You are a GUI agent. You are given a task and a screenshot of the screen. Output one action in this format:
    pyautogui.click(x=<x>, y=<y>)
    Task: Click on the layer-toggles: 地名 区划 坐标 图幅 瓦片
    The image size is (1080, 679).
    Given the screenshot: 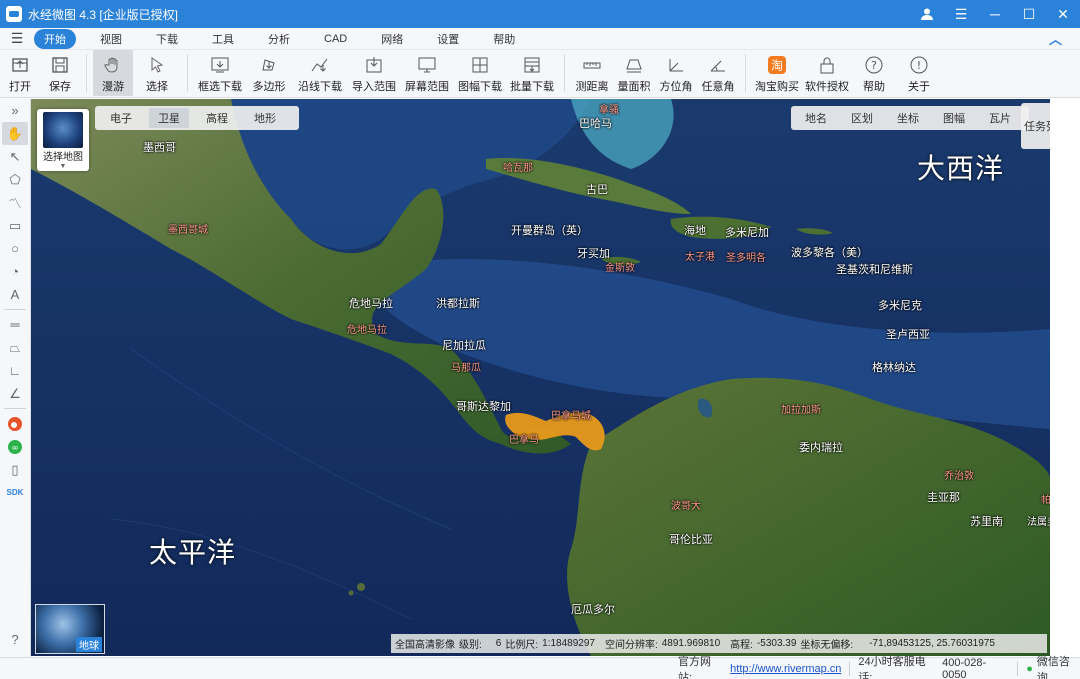 What is the action you would take?
    pyautogui.click(x=910, y=118)
    